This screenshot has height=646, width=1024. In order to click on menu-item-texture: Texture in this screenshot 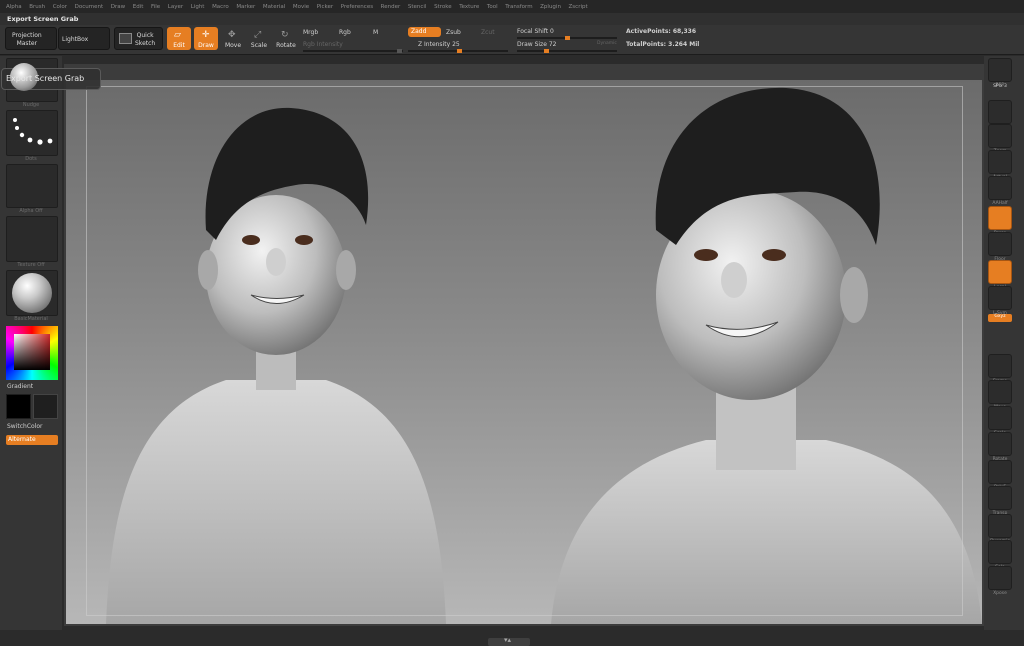, I will do `click(469, 7)`.